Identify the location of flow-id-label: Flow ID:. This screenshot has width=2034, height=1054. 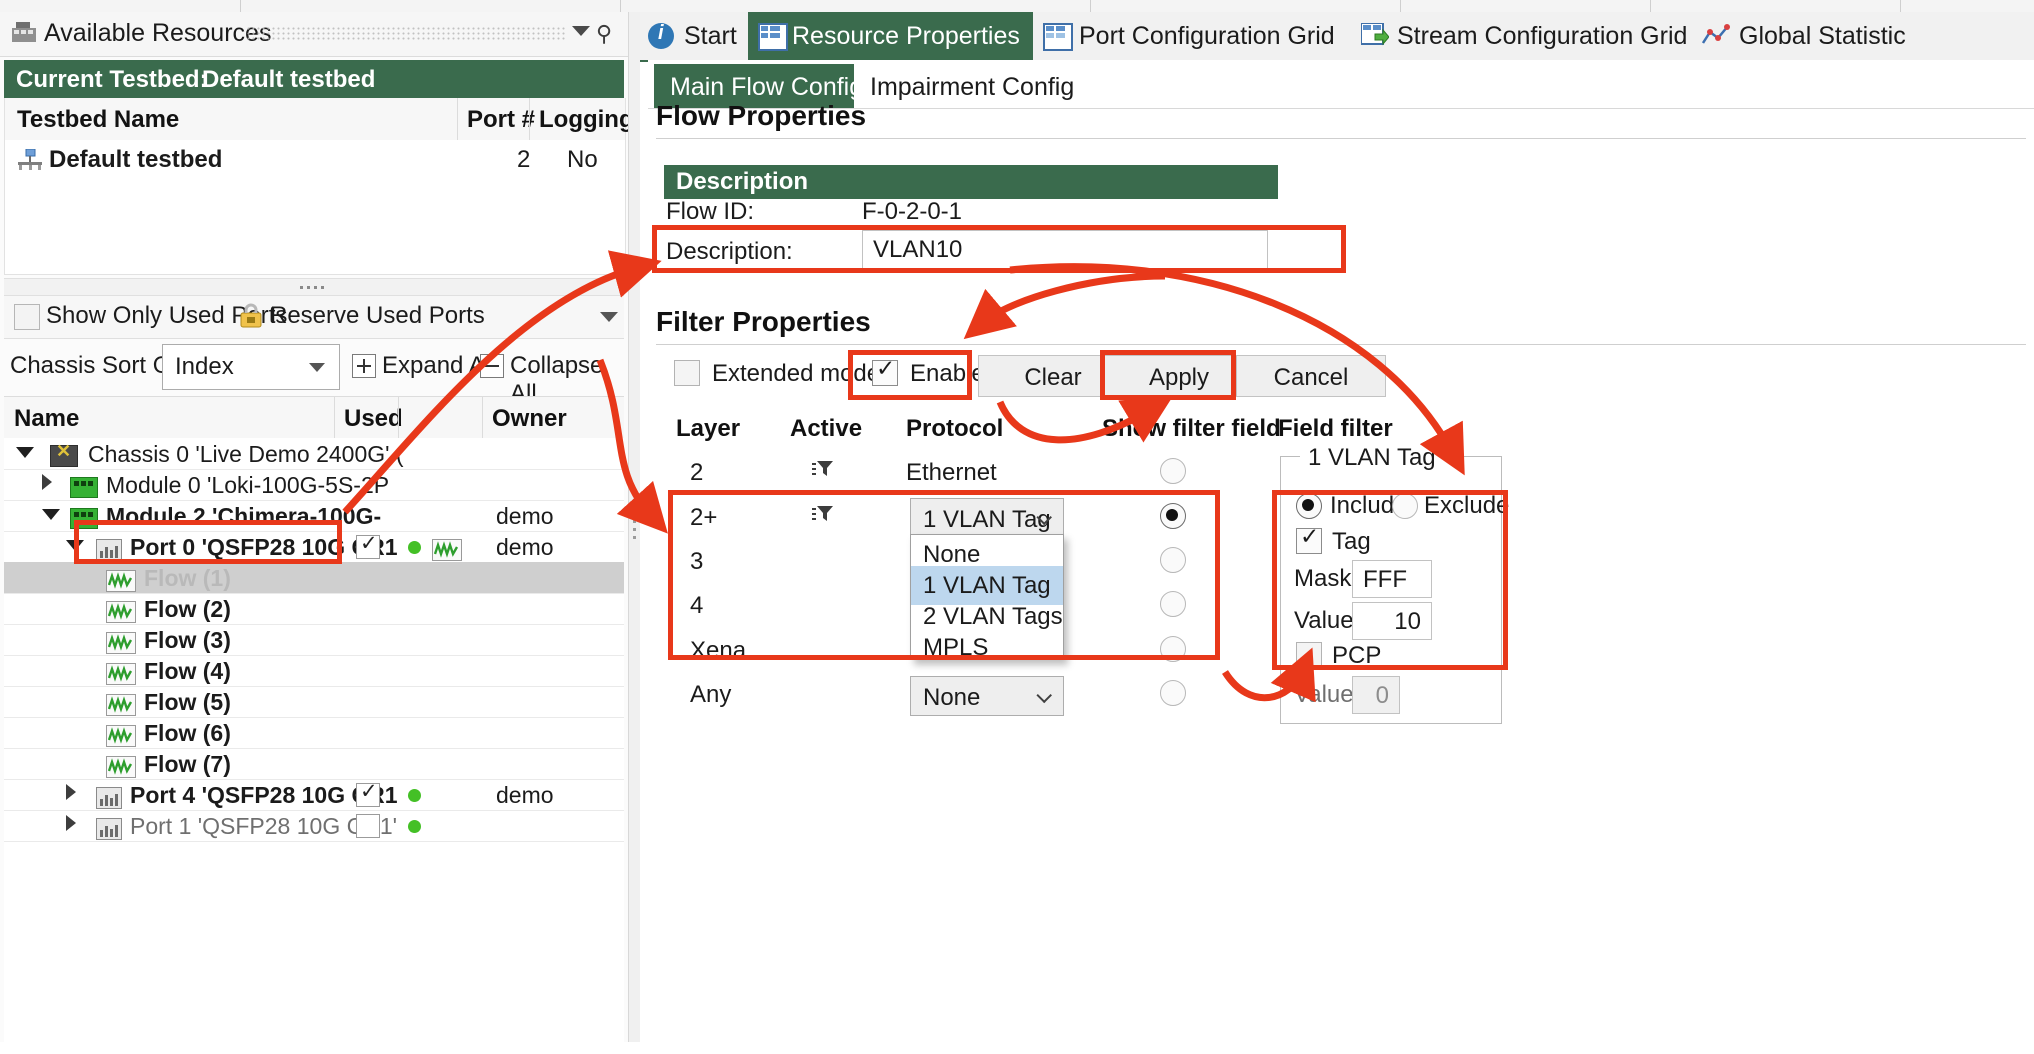
(710, 211).